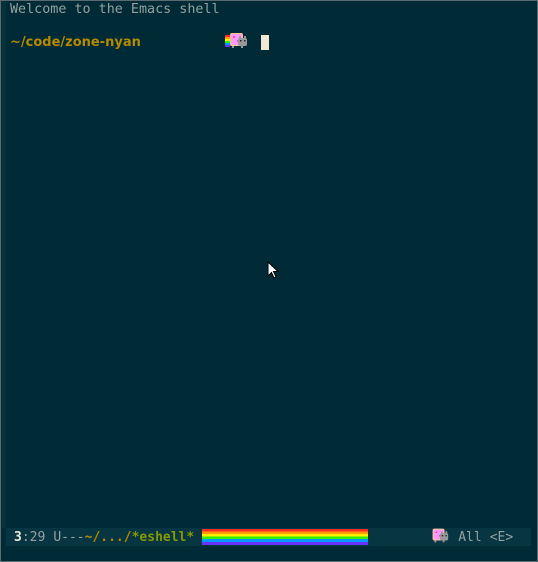 This screenshot has height=562, width=538. What do you see at coordinates (269, 553) in the screenshot?
I see `echo-area` at bounding box center [269, 553].